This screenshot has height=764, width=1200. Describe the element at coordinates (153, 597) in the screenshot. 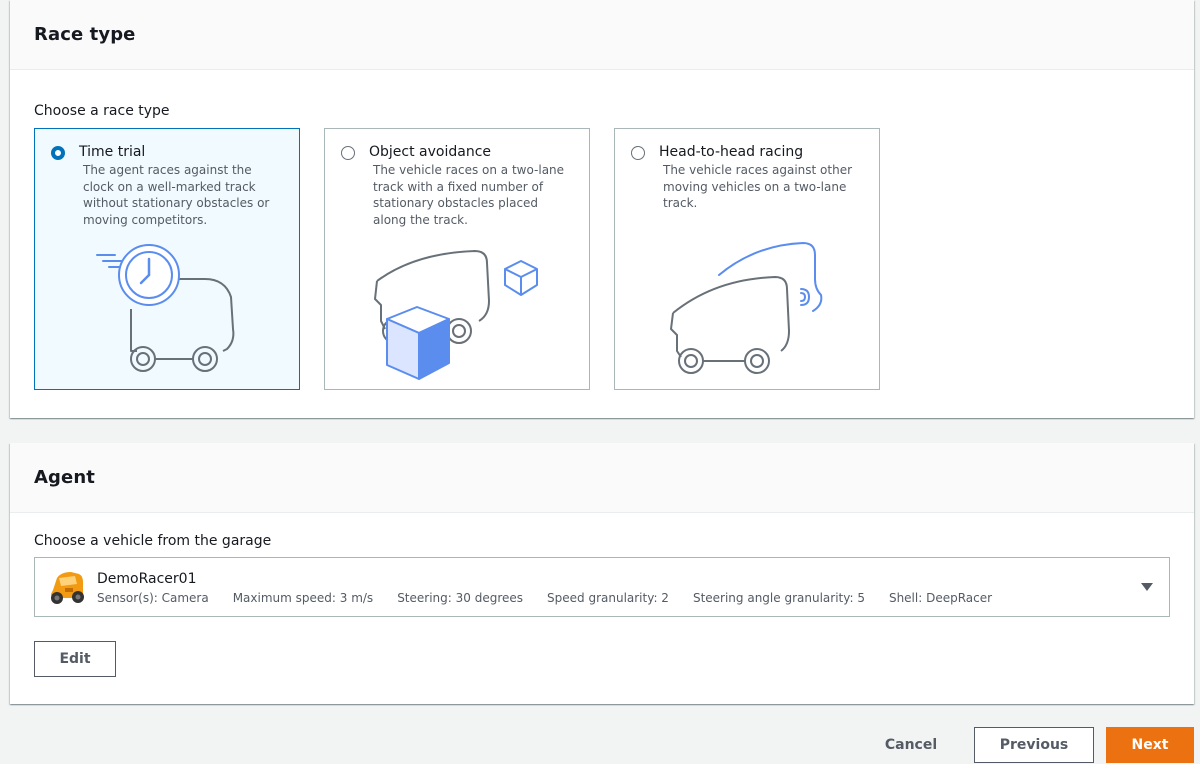

I see `vehicle-spec-sensors: Sensor(s): Camera` at that location.